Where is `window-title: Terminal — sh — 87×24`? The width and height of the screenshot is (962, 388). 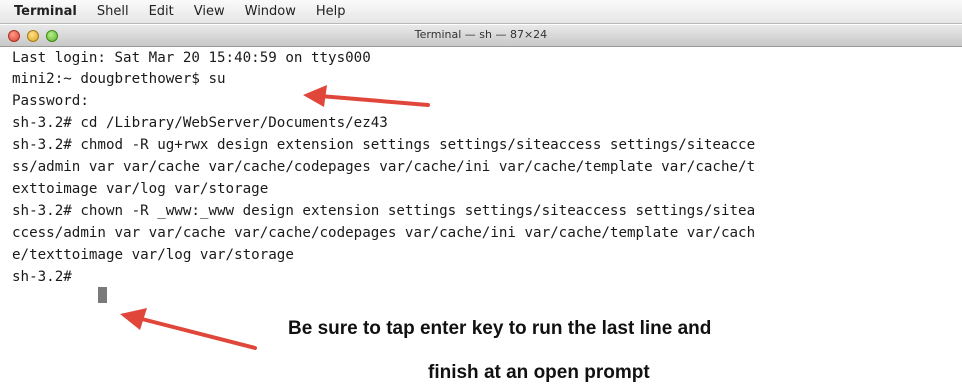
window-title: Terminal — sh — 87×24 is located at coordinates (481, 34).